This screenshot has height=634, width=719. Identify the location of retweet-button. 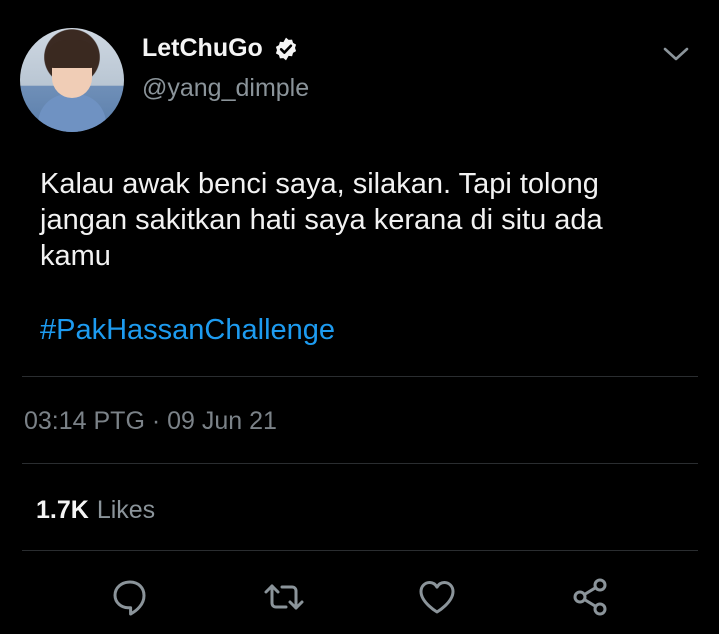
(284, 597).